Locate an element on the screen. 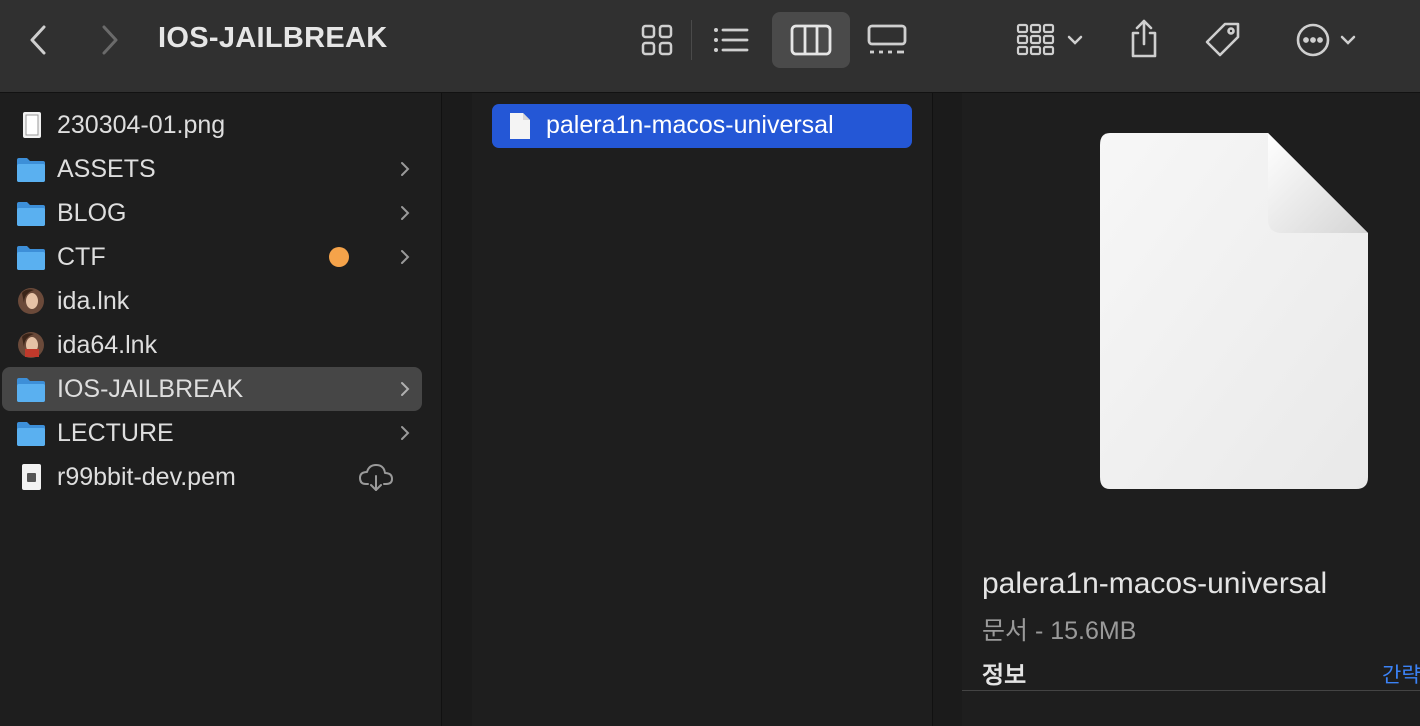 This screenshot has width=1420, height=726. gallery-icon is located at coordinates (887, 39).